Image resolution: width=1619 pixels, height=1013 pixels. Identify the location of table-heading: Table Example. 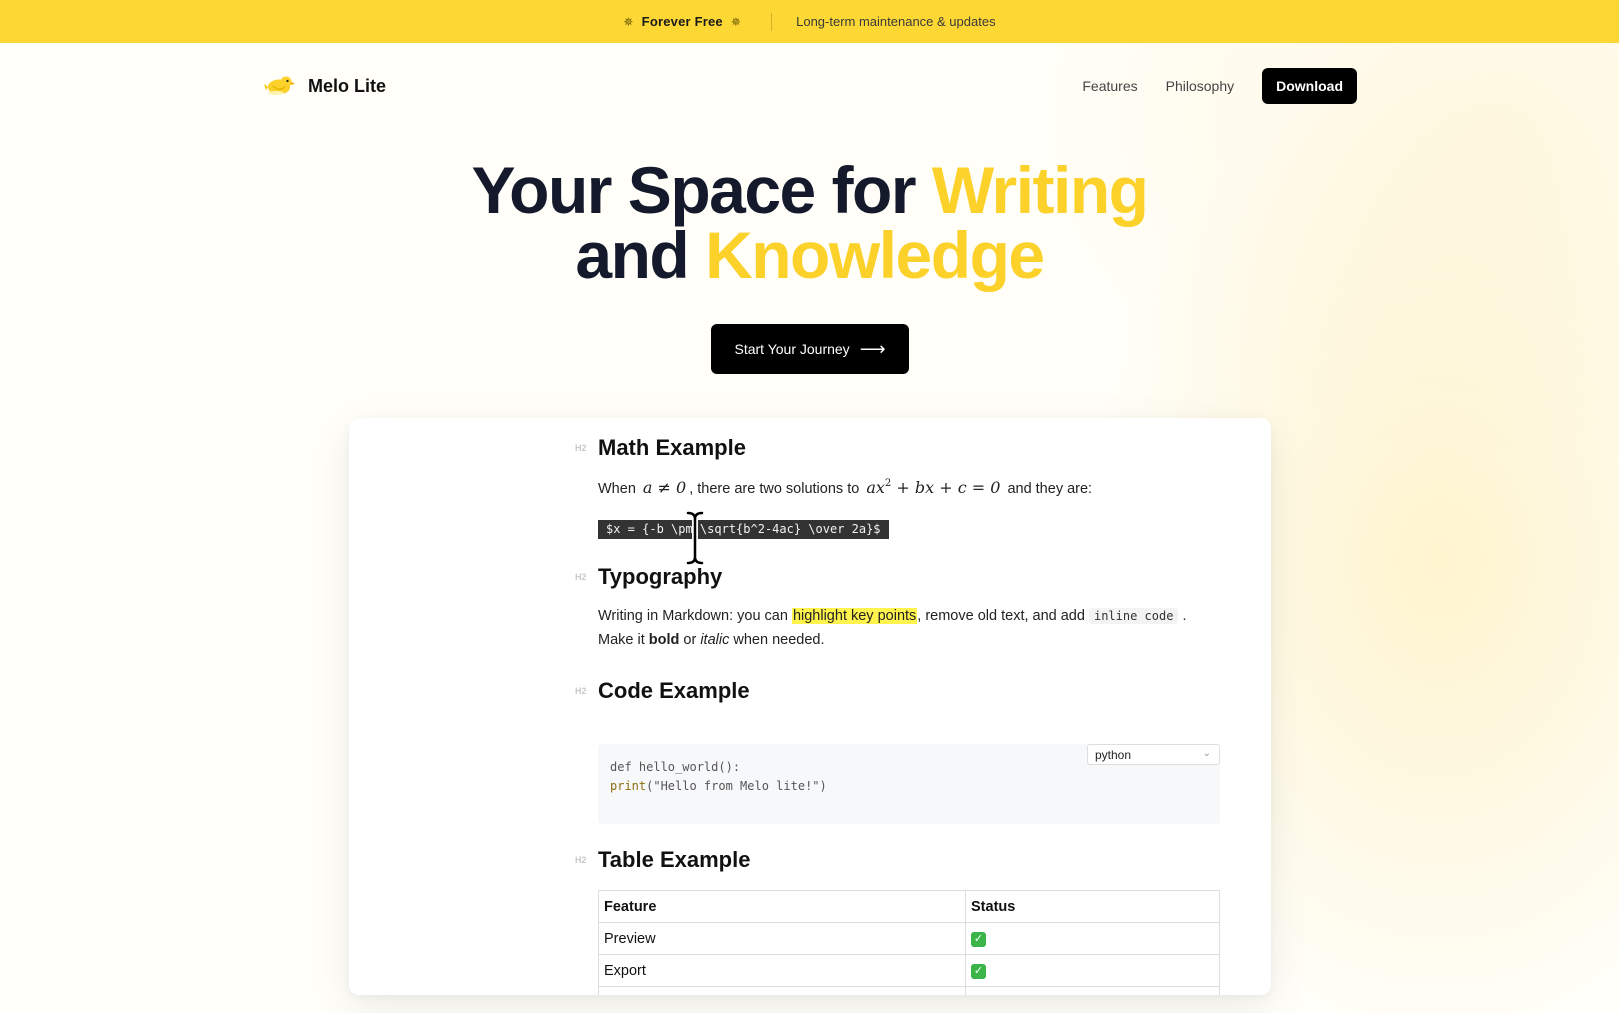
(674, 859).